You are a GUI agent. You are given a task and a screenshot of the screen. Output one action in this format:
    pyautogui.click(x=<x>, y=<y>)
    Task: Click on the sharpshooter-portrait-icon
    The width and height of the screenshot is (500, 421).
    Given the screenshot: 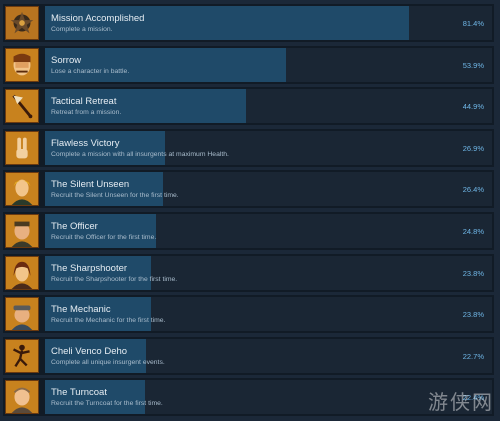 What is the action you would take?
    pyautogui.click(x=22, y=272)
    